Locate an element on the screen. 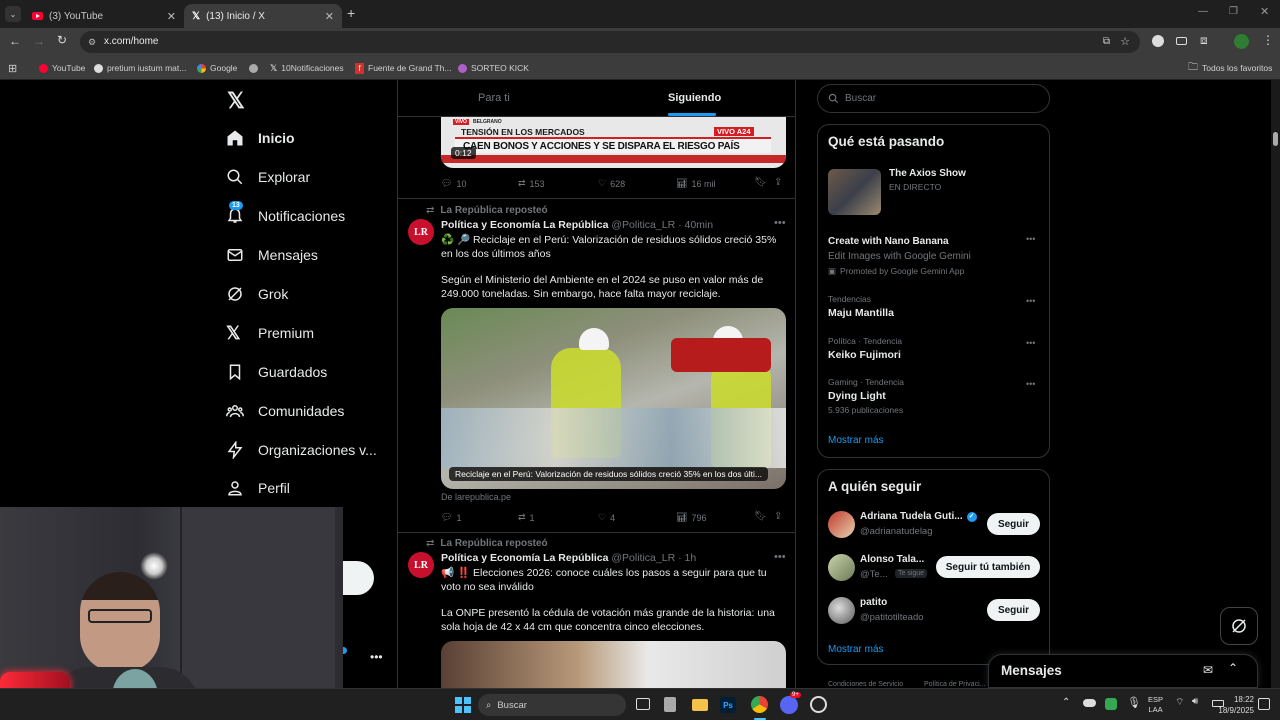 This screenshot has width=1280, height=720. new-tab-button: + is located at coordinates (351, 13).